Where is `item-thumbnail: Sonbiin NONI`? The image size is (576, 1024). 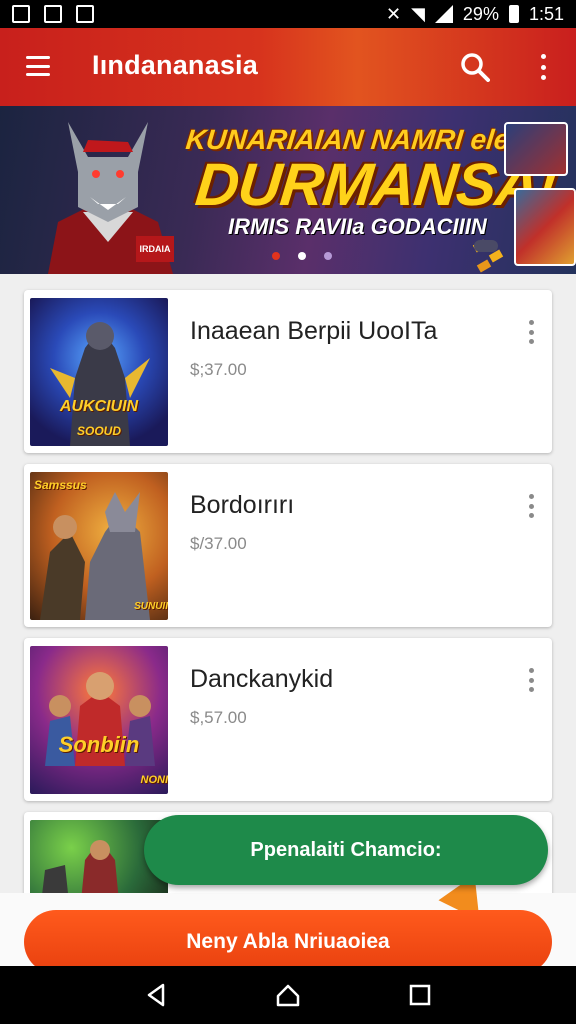 item-thumbnail: Sonbiin NONI is located at coordinates (99, 720).